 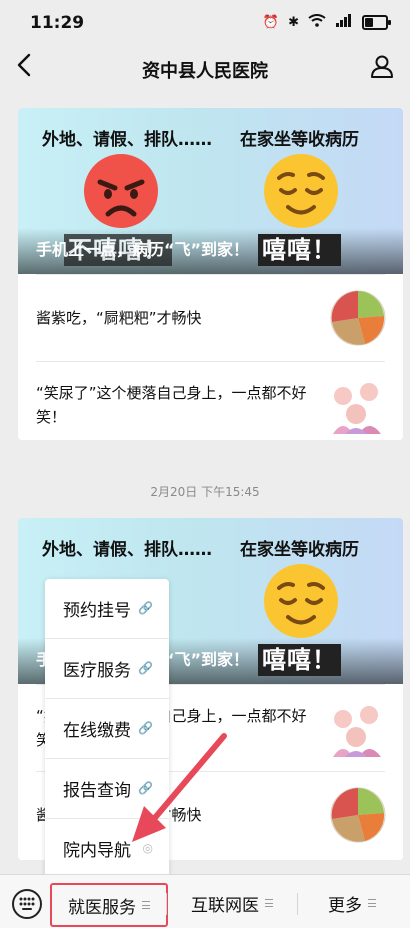 What do you see at coordinates (121, 191) in the screenshot?
I see `angry-face-icon` at bounding box center [121, 191].